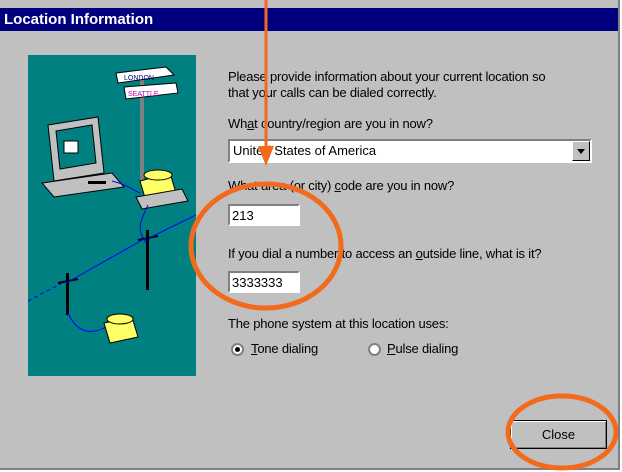  Describe the element at coordinates (422, 348) in the screenshot. I see `pulse-dialing-label: Pulse dialing` at that location.